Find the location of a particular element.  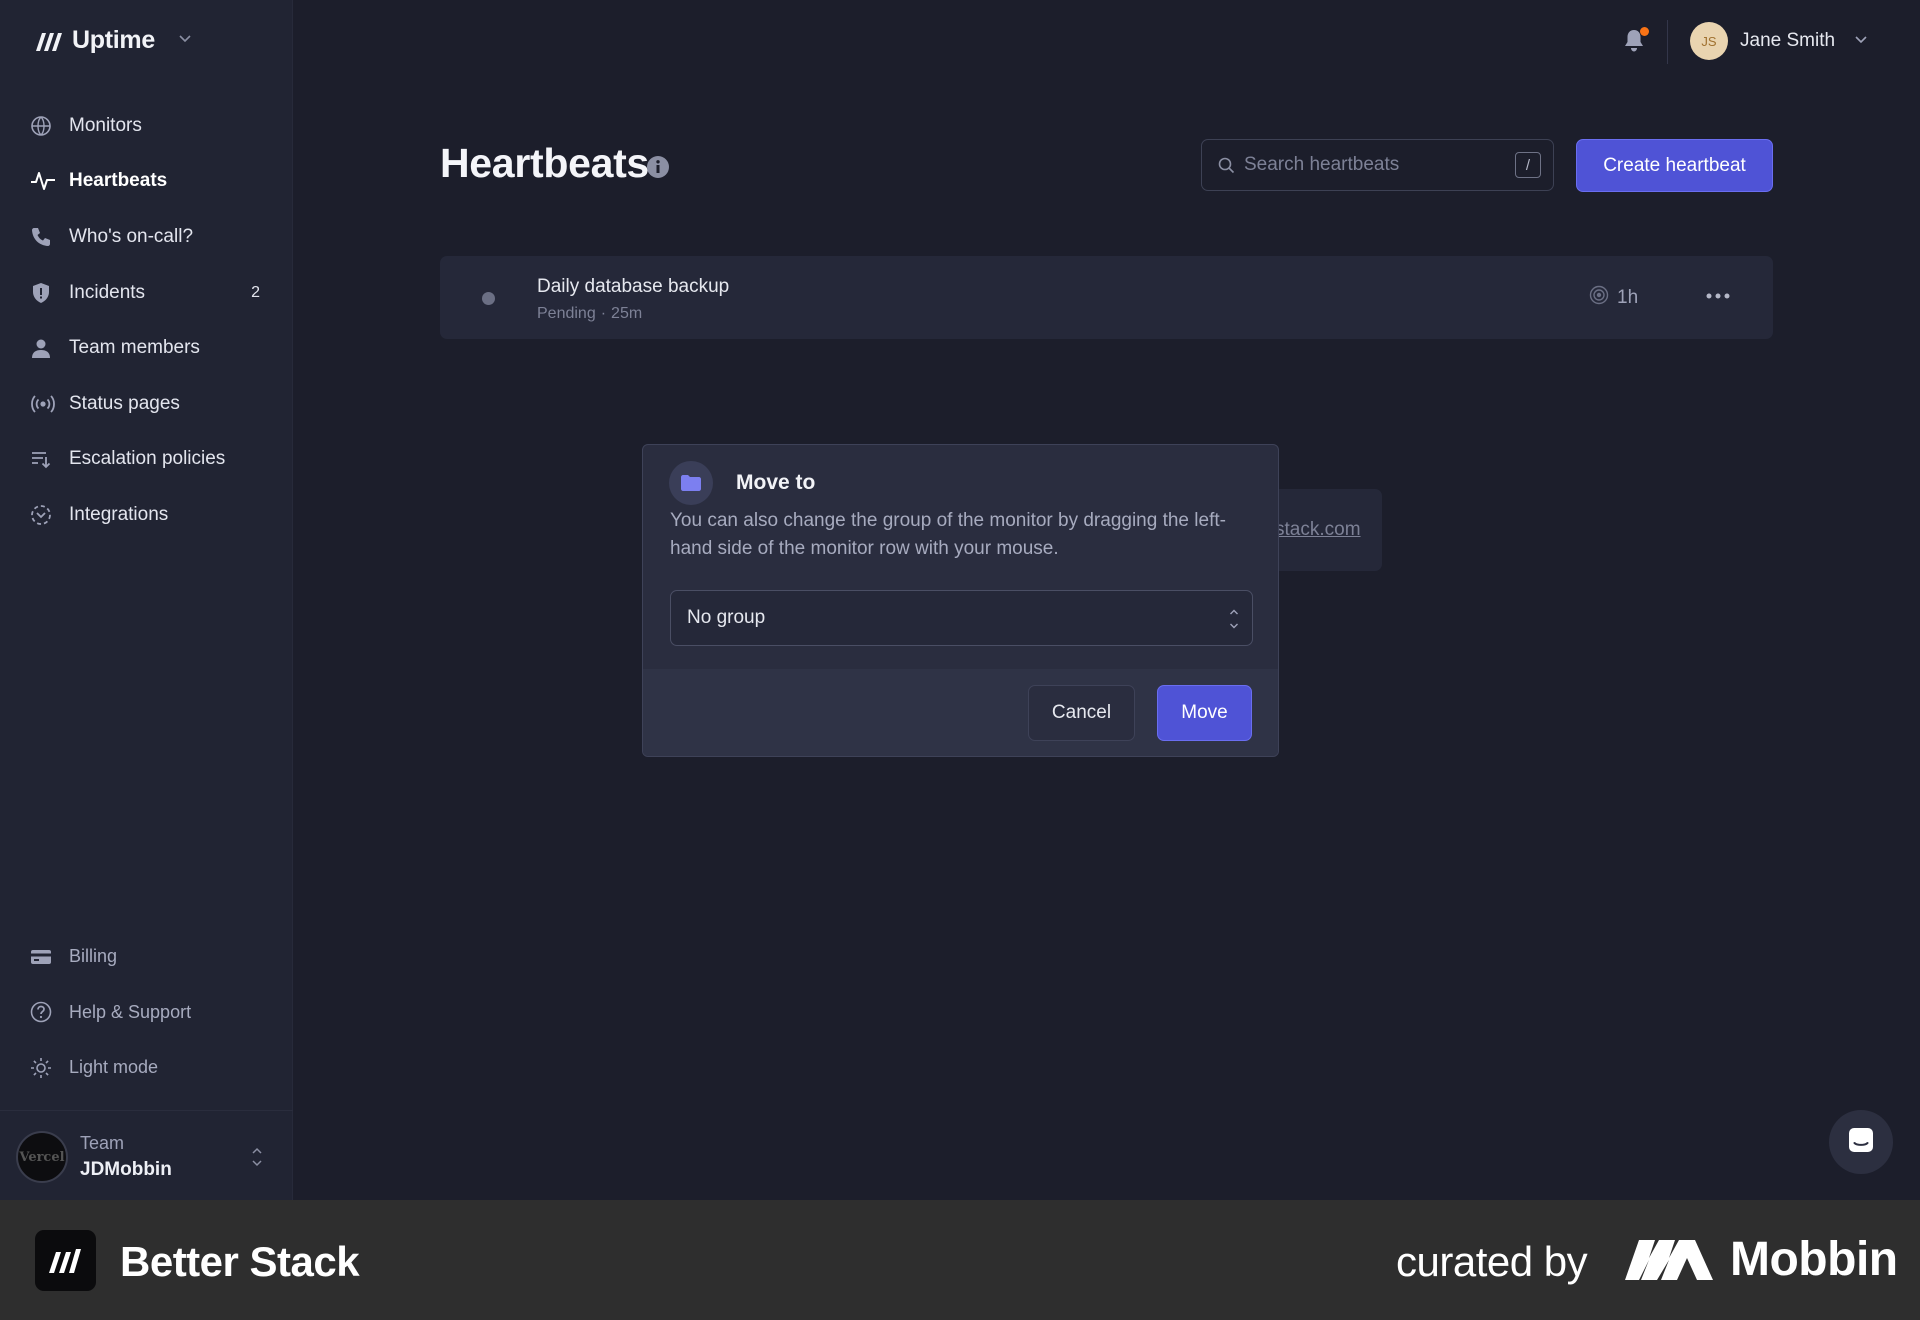

sidebar-item-label: Light mode is located at coordinates (114, 1067).